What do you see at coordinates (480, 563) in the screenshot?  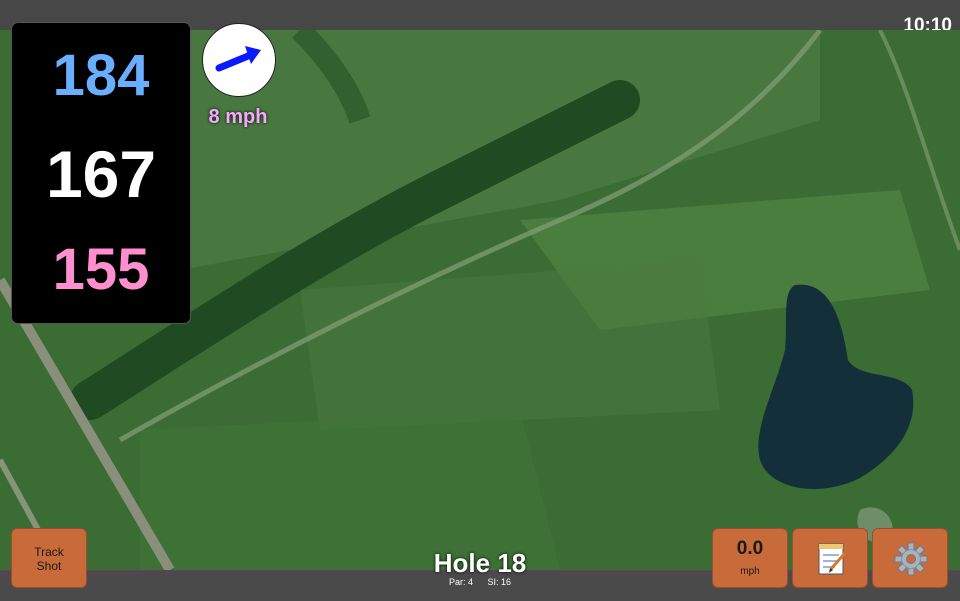 I see `hole-title: Hole 18` at bounding box center [480, 563].